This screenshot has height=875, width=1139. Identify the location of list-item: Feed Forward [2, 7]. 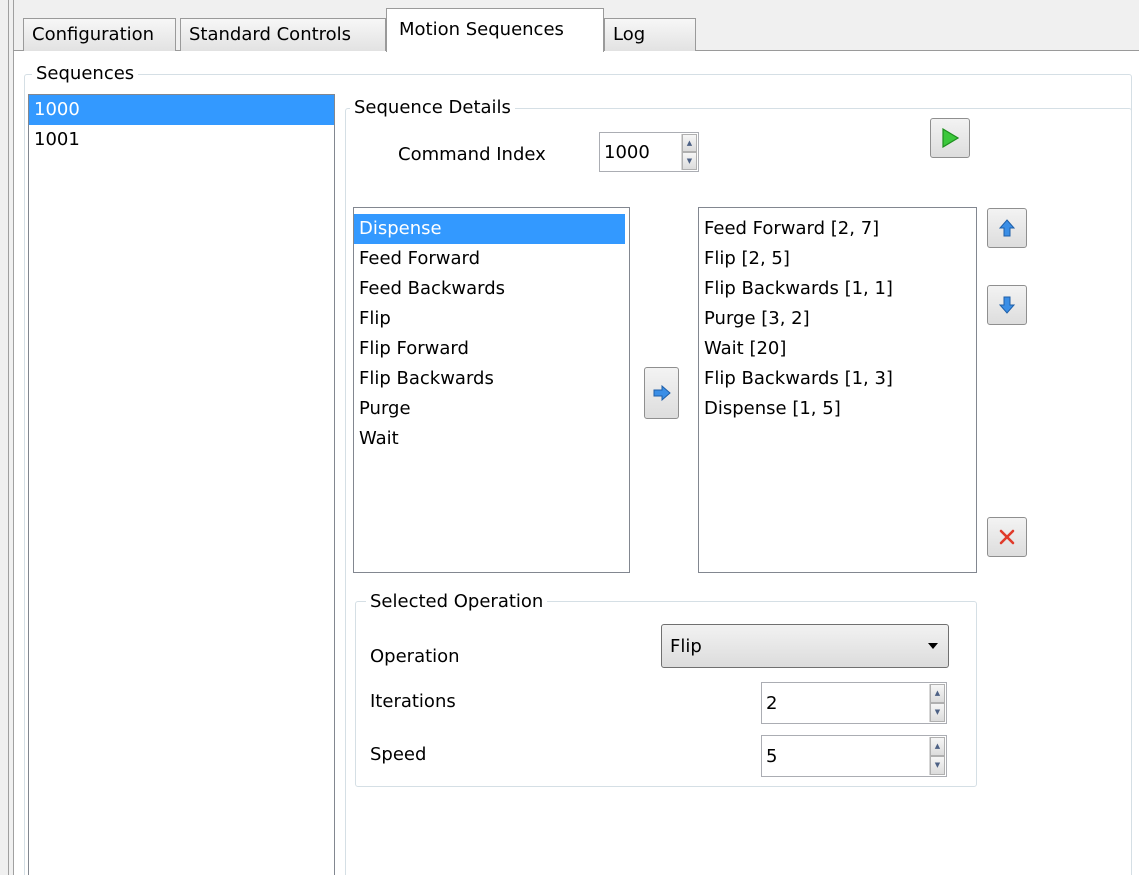
(837, 229).